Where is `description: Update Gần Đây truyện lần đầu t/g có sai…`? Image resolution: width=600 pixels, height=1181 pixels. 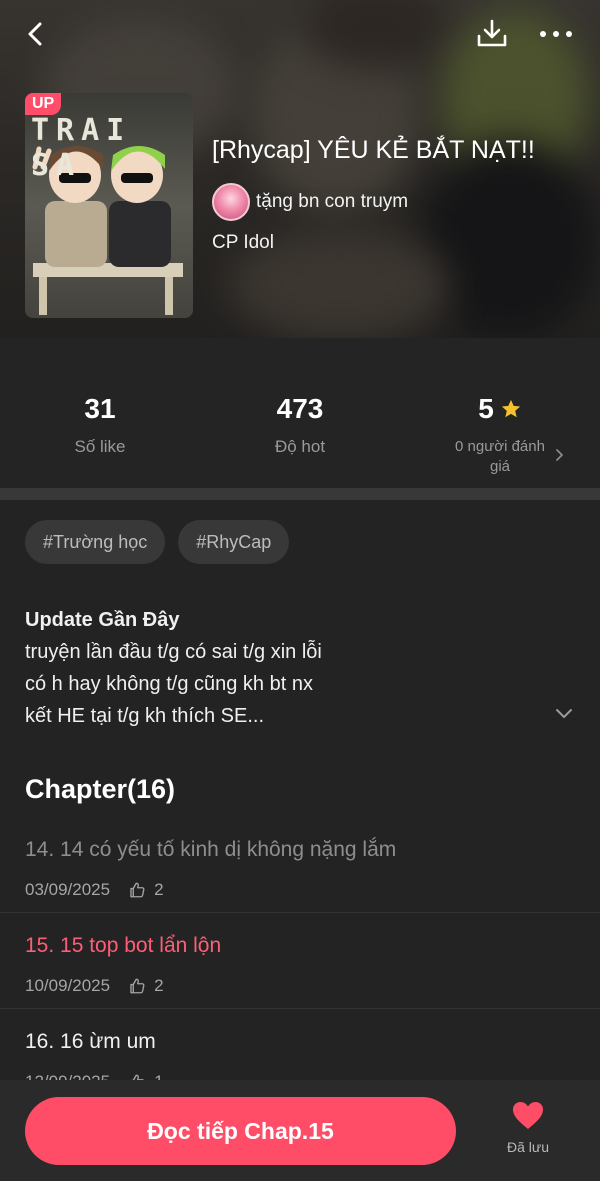
description: Update Gần Đây truyện lần đầu t/g có sai… is located at coordinates (285, 668).